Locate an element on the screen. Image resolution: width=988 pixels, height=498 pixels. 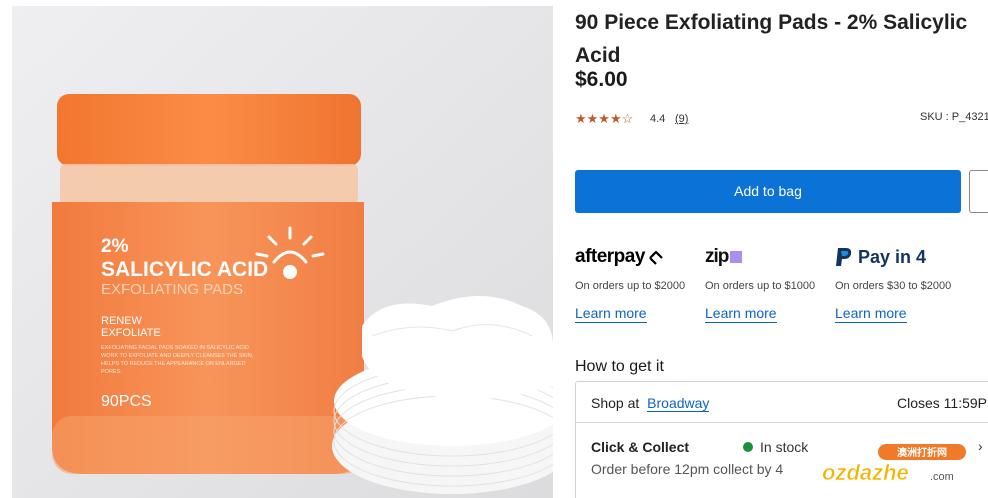
store-link: Broadway is located at coordinates (678, 403).